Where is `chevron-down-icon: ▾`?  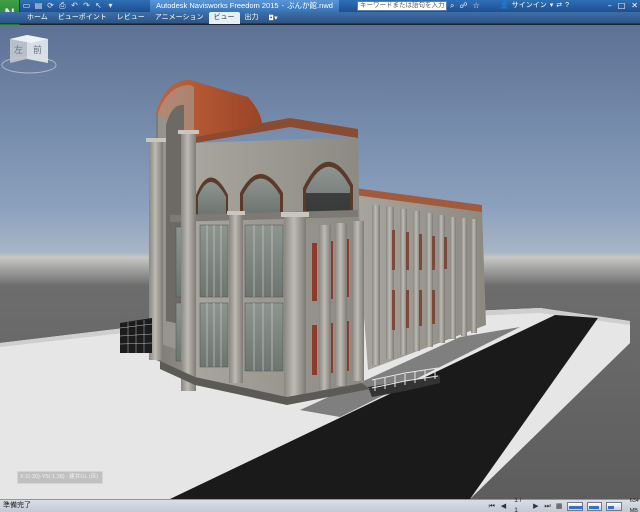 chevron-down-icon: ▾ is located at coordinates (551, 5).